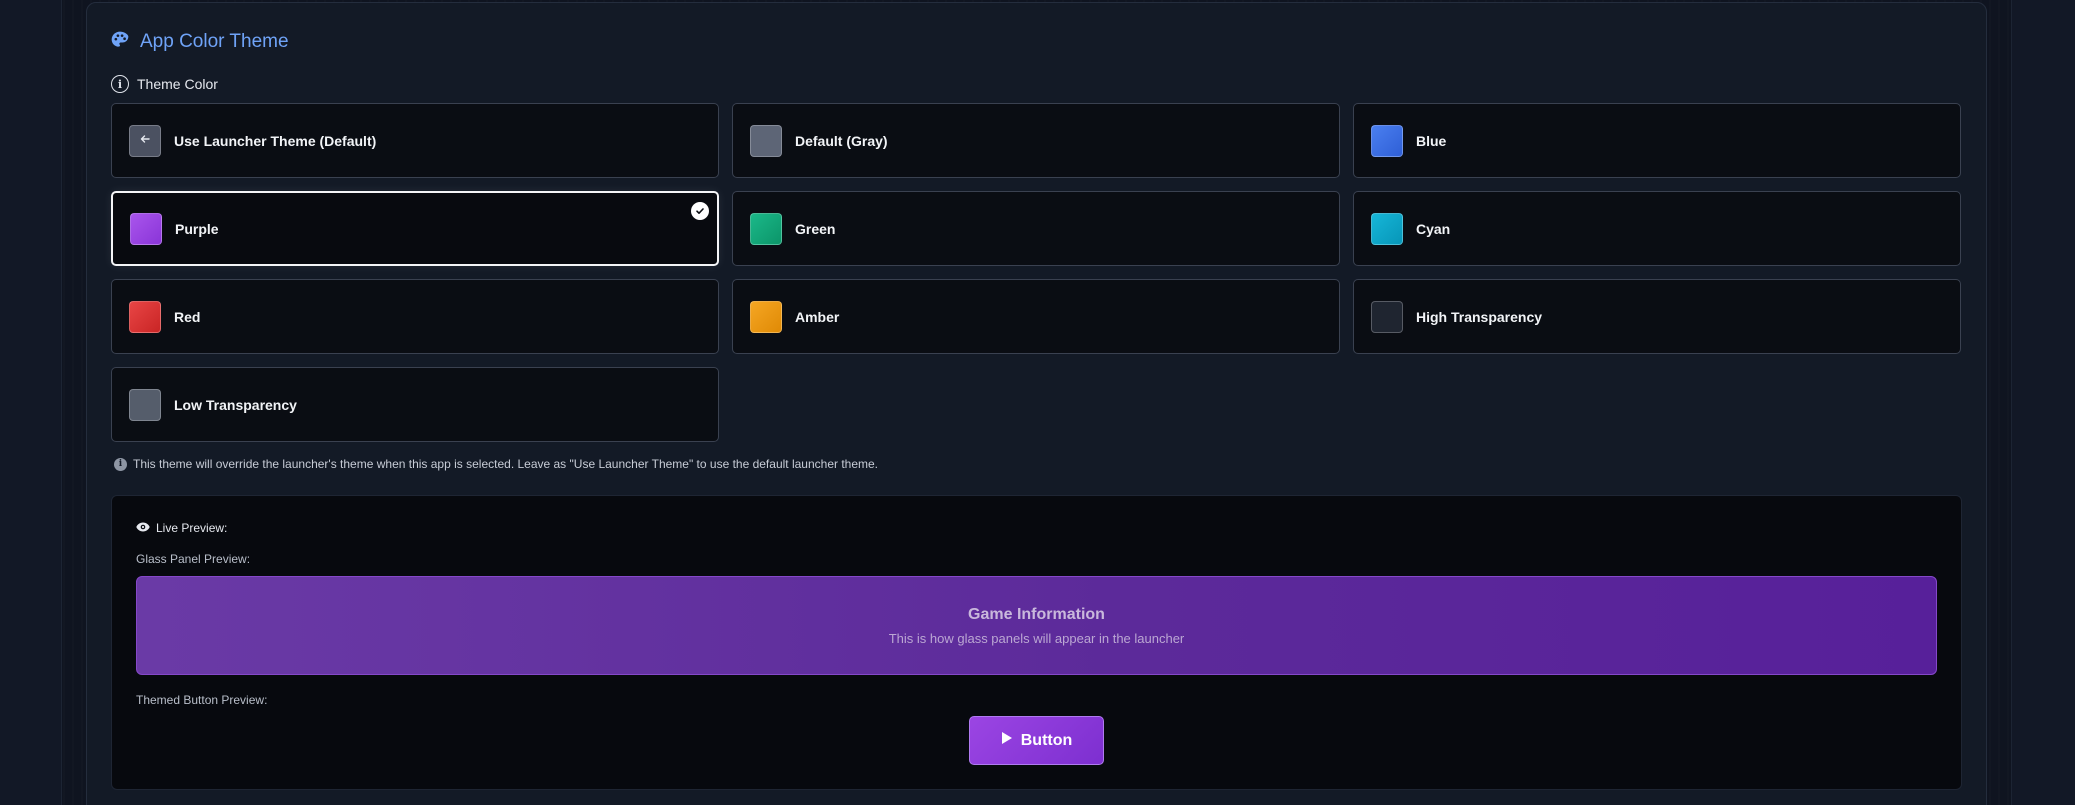 This screenshot has height=805, width=2075. I want to click on live-preview-label: Live Preview:, so click(181, 528).